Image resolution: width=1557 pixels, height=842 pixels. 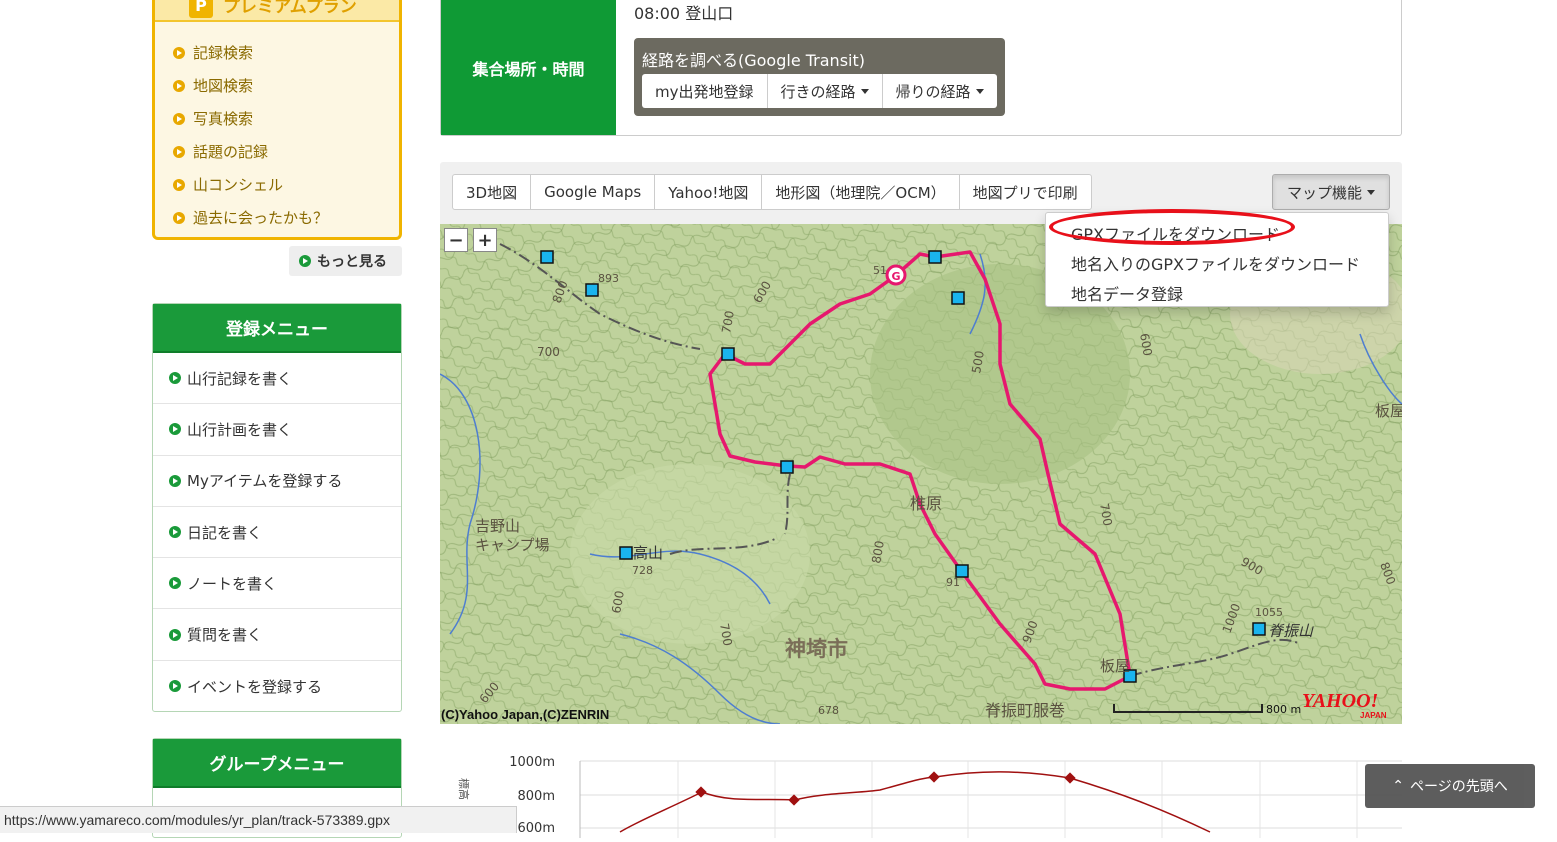 What do you see at coordinates (290, 8) in the screenshot?
I see `premium-title: プレミアムプラン` at bounding box center [290, 8].